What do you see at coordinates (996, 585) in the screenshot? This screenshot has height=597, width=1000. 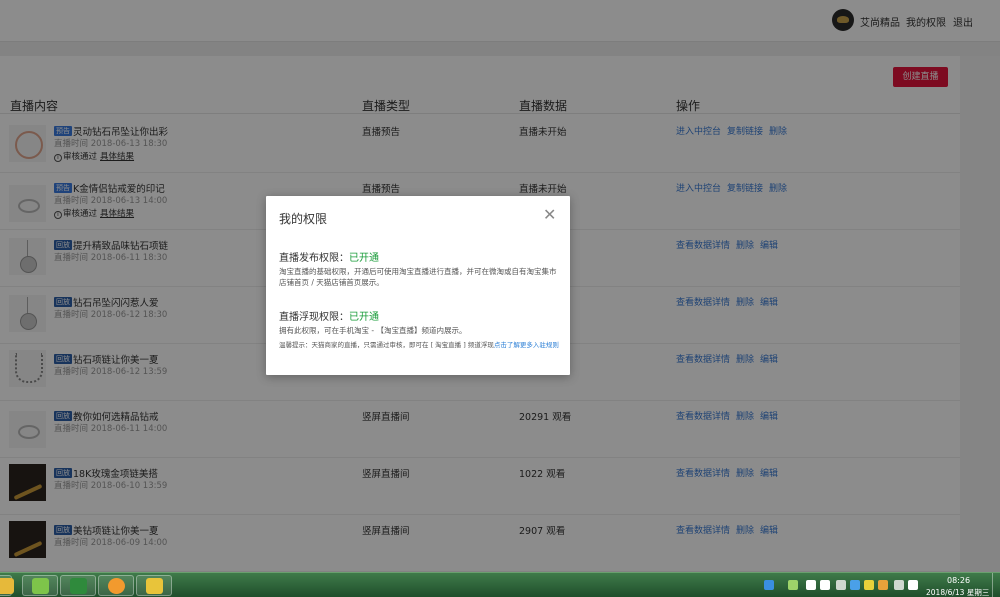 I see `show-desktop-button` at bounding box center [996, 585].